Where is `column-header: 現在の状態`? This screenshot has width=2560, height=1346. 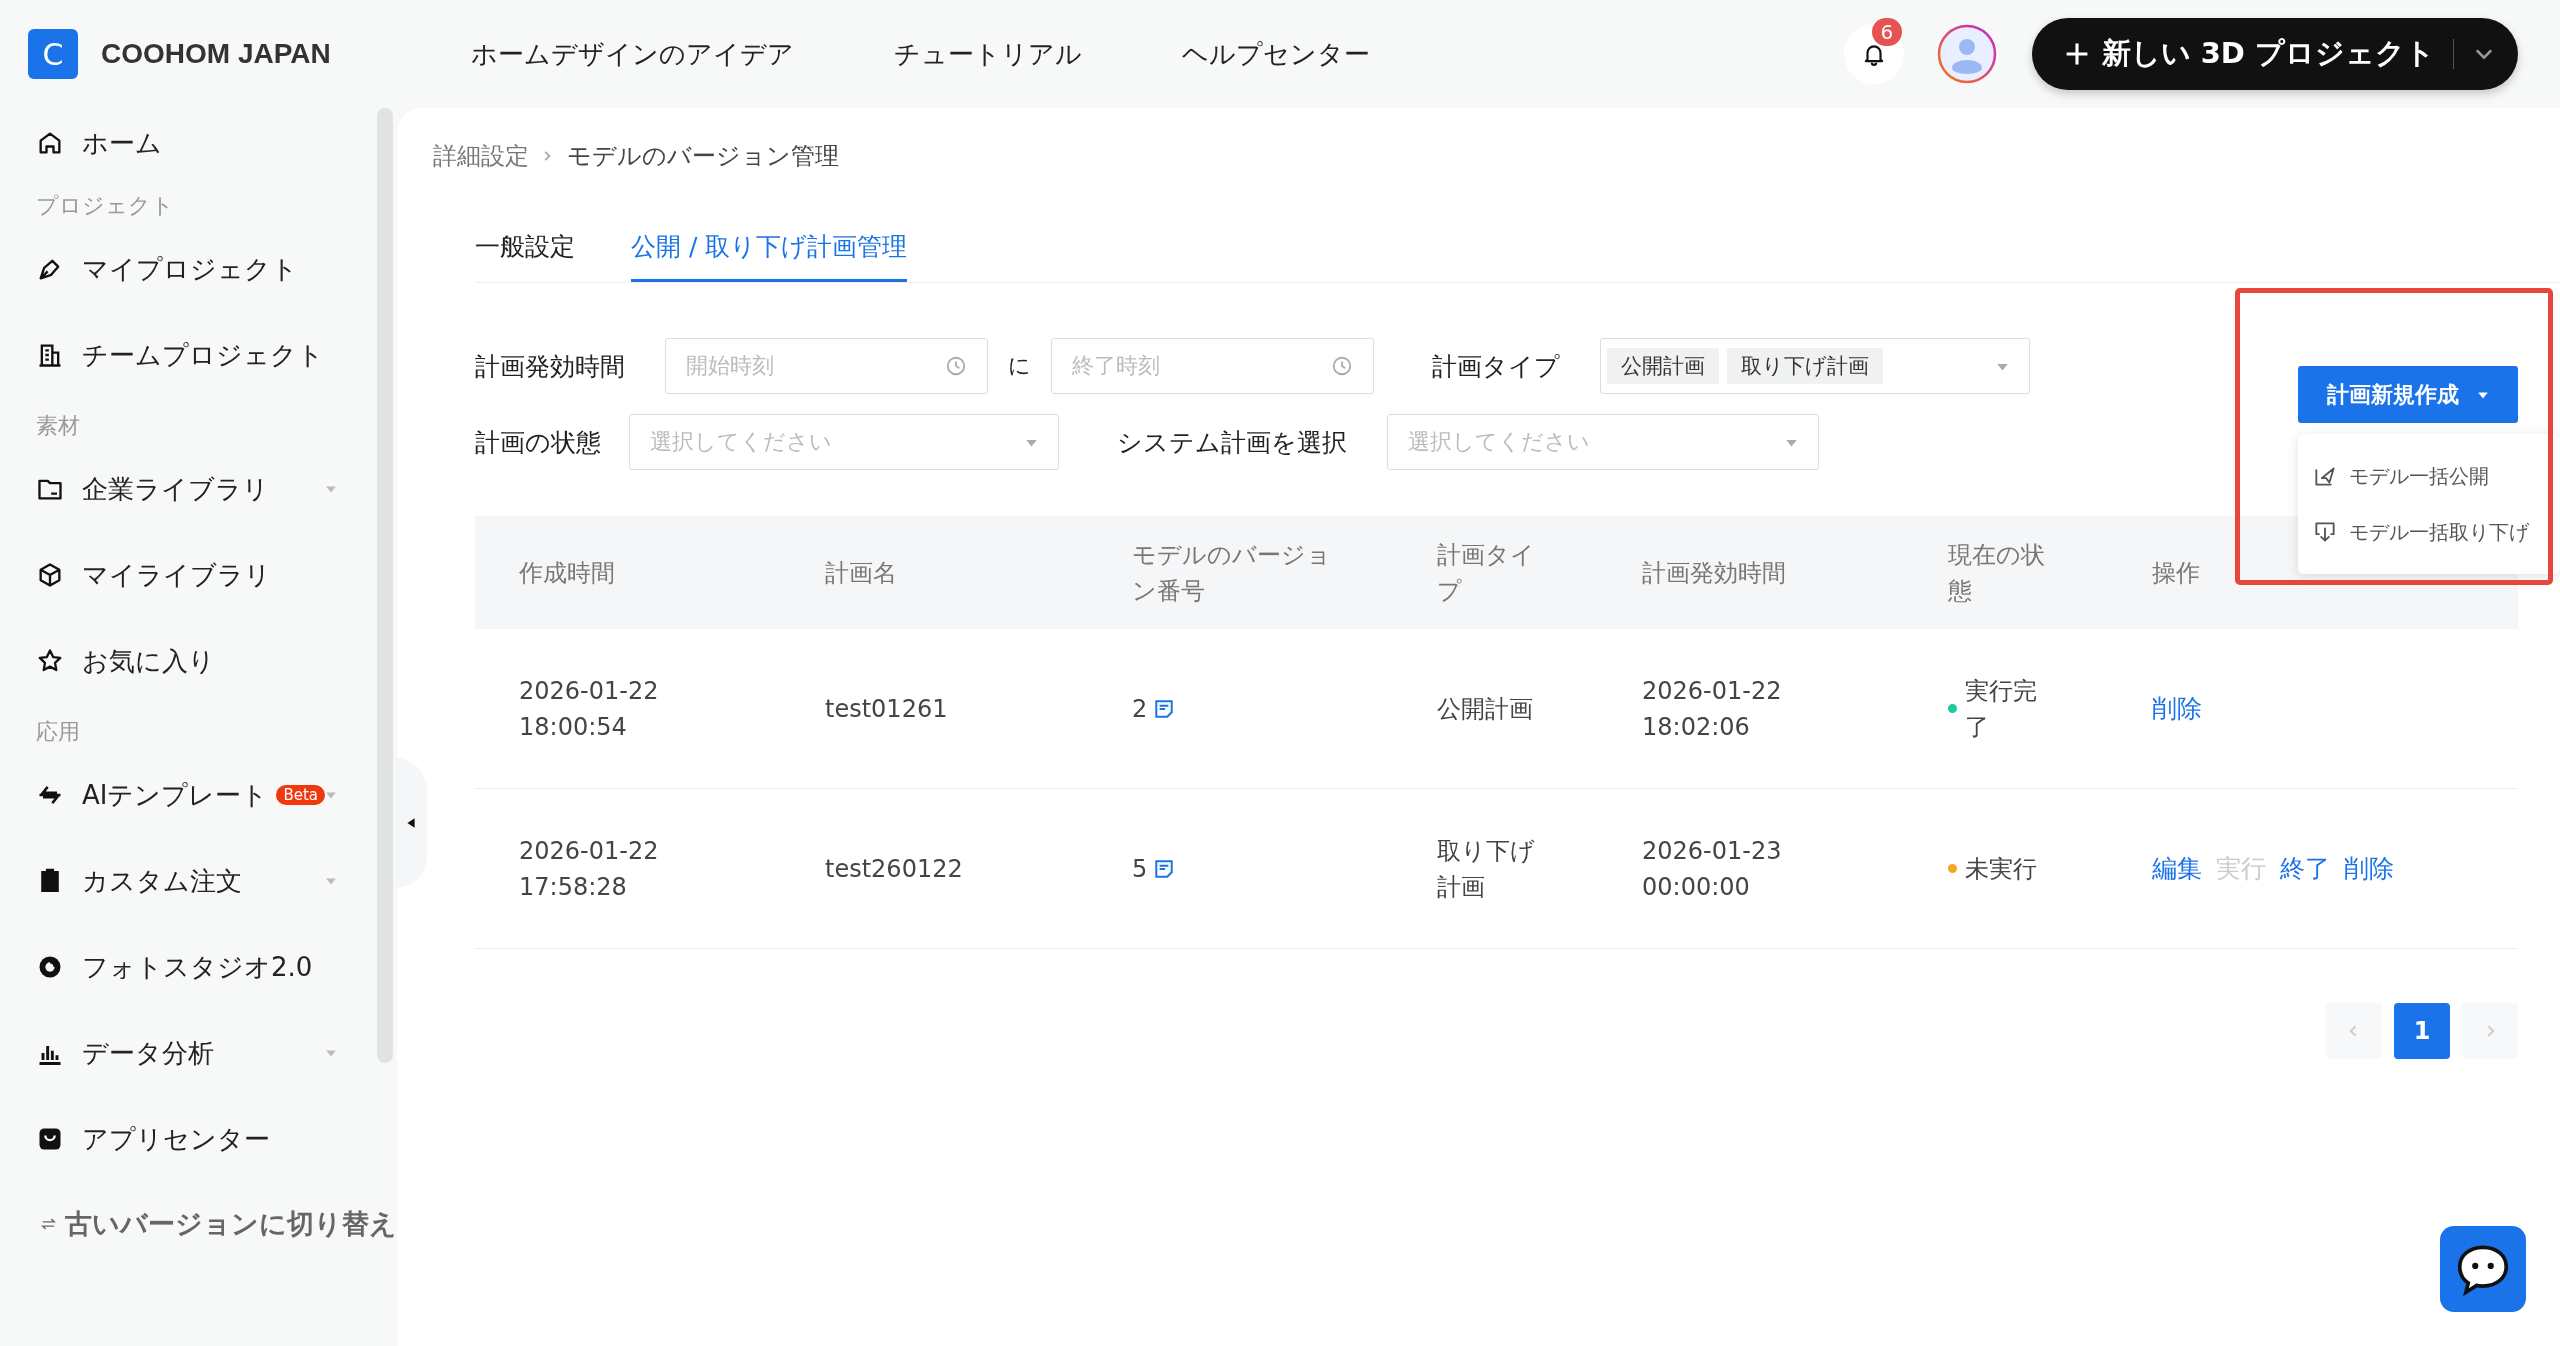
column-header: 現在の状態 is located at coordinates (1997, 573).